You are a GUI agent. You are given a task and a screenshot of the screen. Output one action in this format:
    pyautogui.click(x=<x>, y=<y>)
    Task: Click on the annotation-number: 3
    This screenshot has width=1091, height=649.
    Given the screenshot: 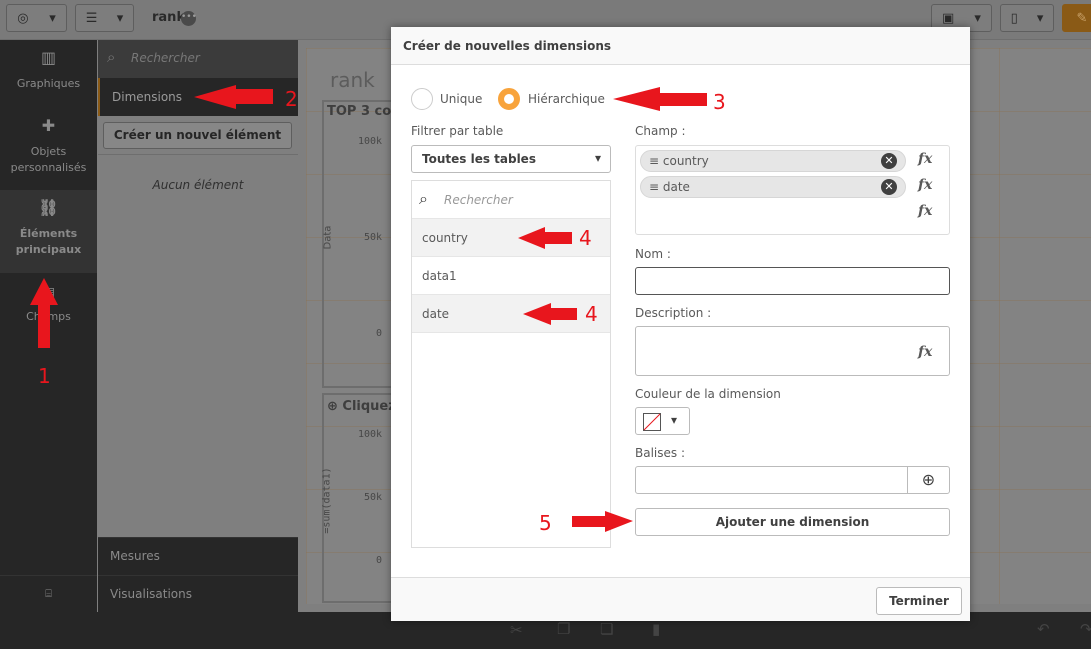 What is the action you would take?
    pyautogui.click(x=719, y=102)
    